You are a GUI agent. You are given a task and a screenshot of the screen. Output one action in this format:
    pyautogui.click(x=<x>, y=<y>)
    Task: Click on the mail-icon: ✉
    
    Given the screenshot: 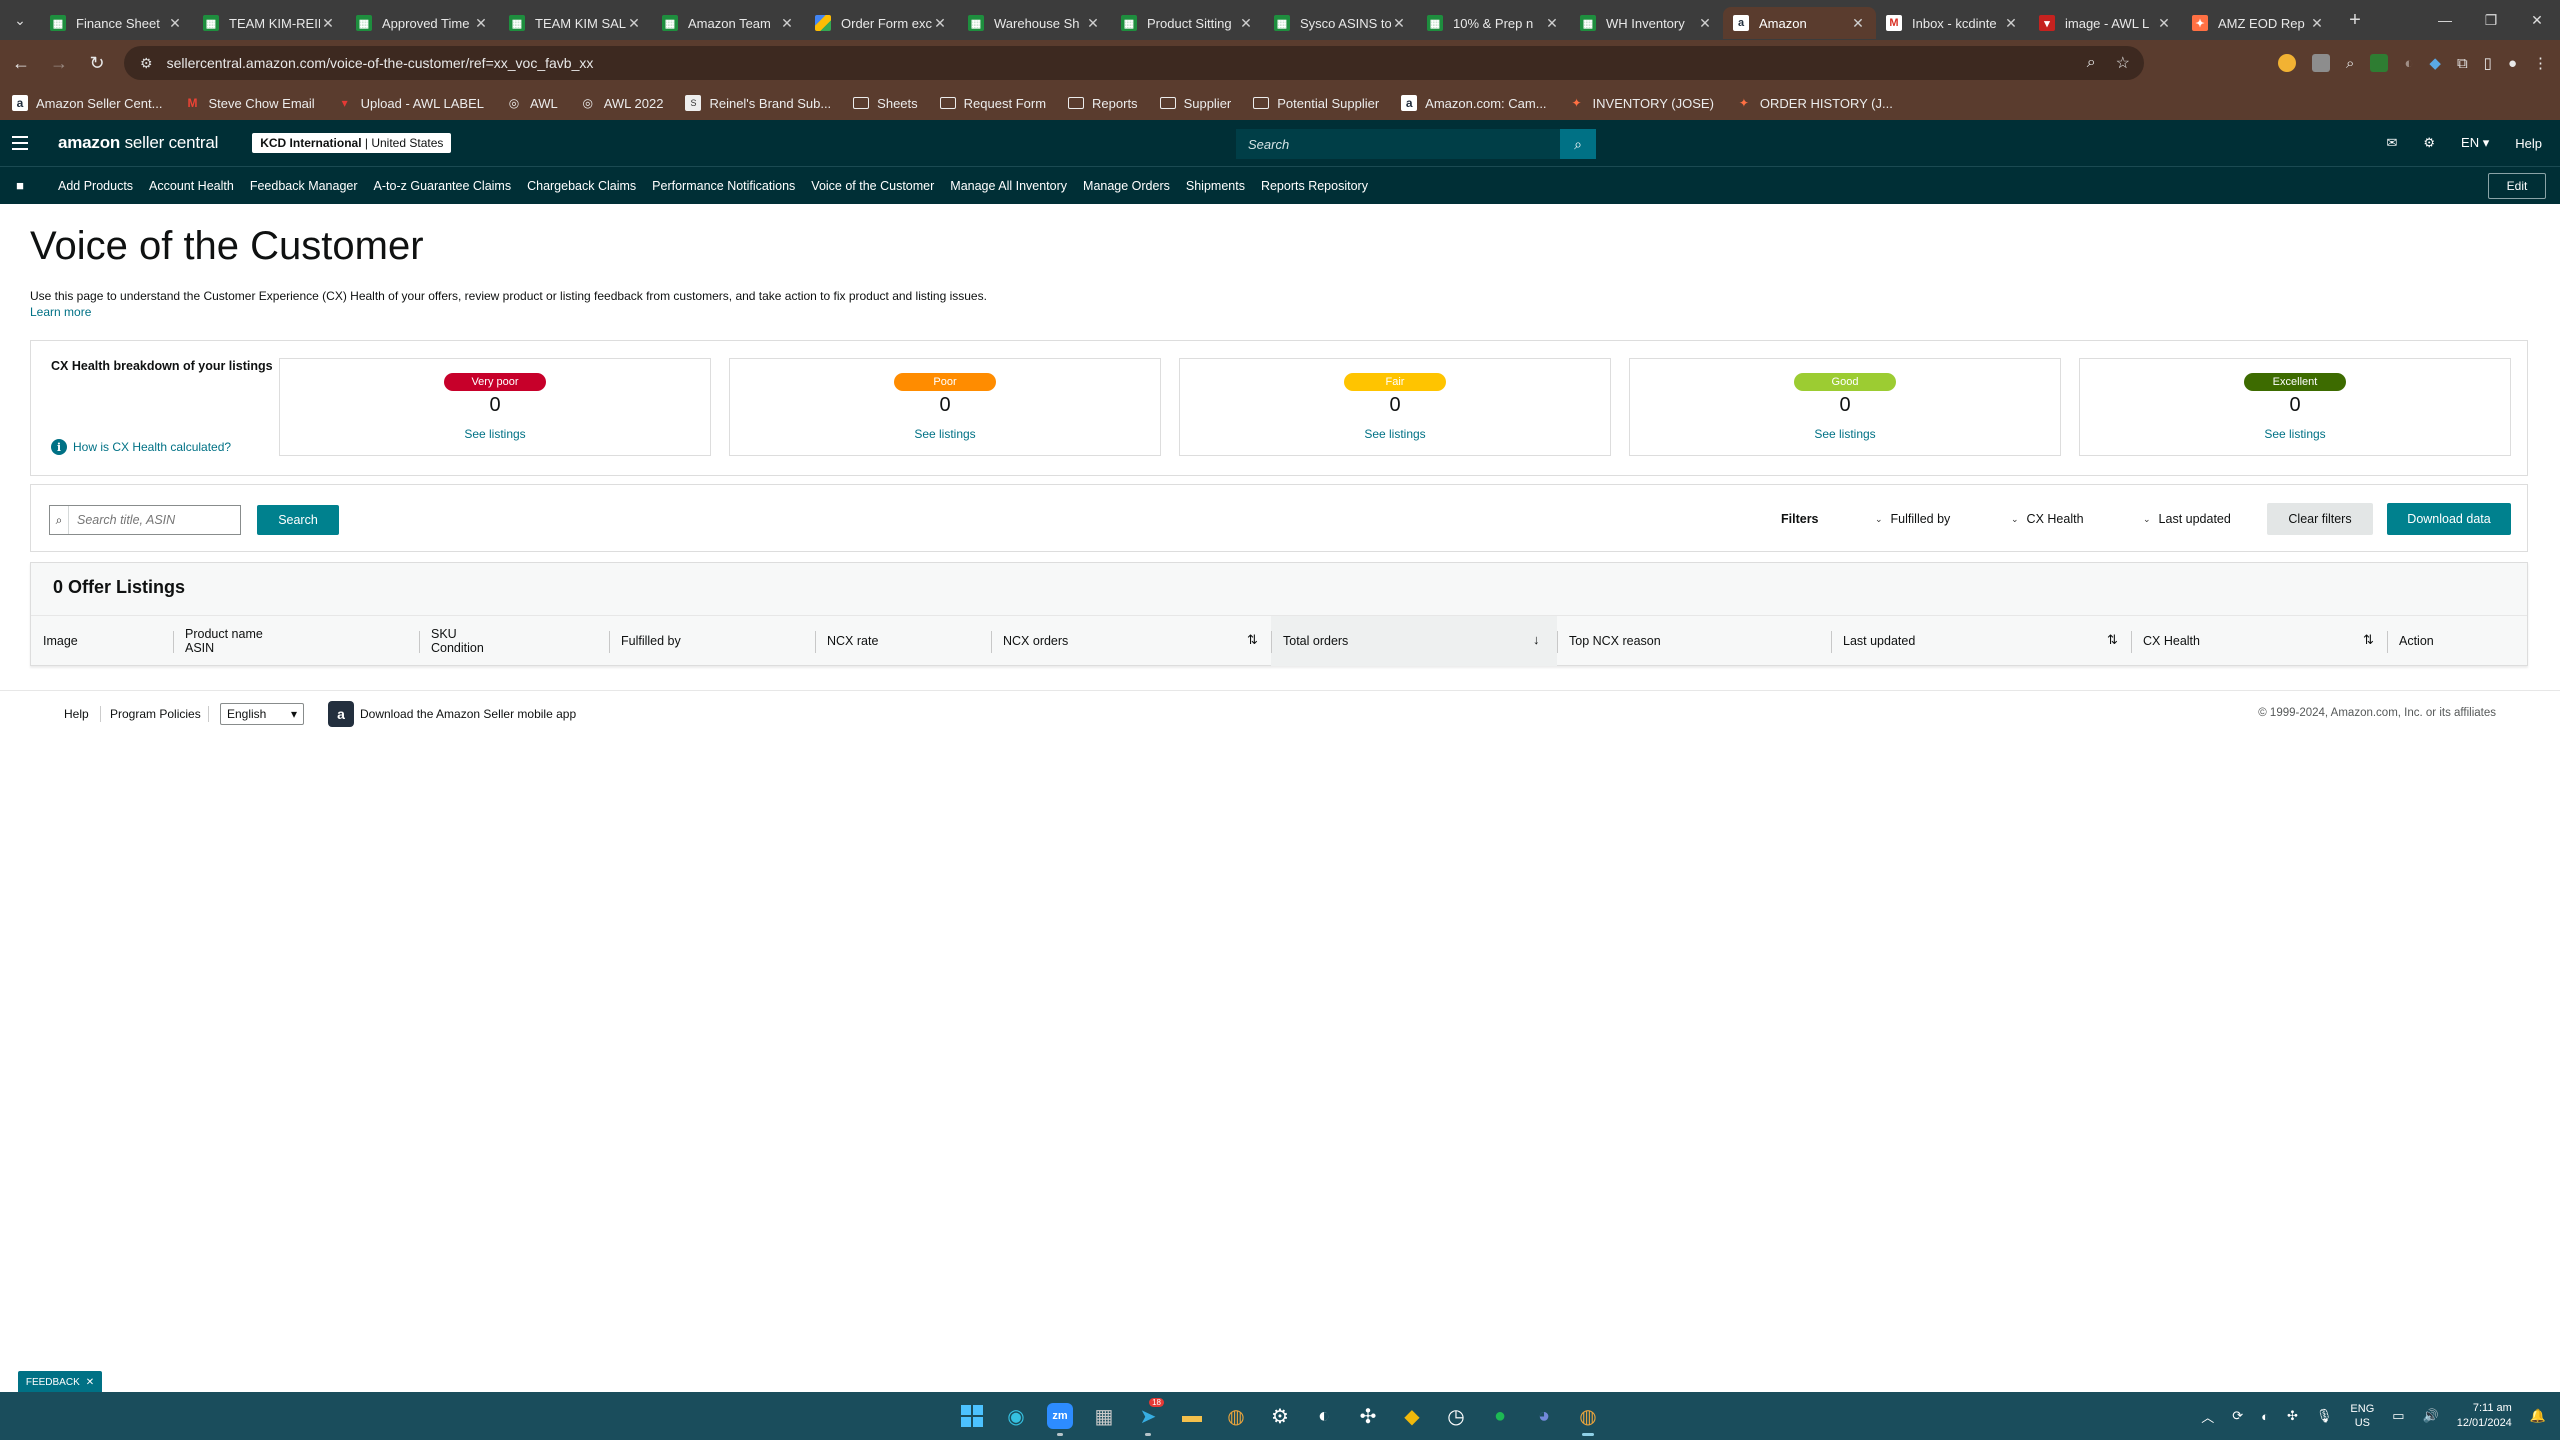 What is the action you would take?
    pyautogui.click(x=2391, y=143)
    